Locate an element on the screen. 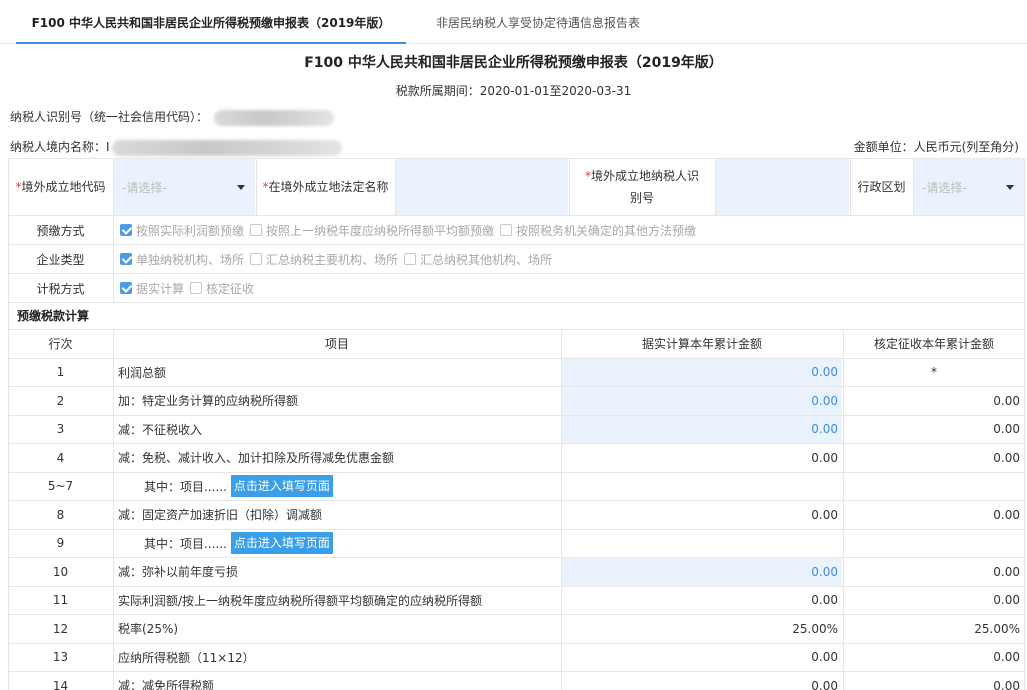 This screenshot has width=1027, height=690. item-label: 减：弥补以前年度亏损 is located at coordinates (336, 572).